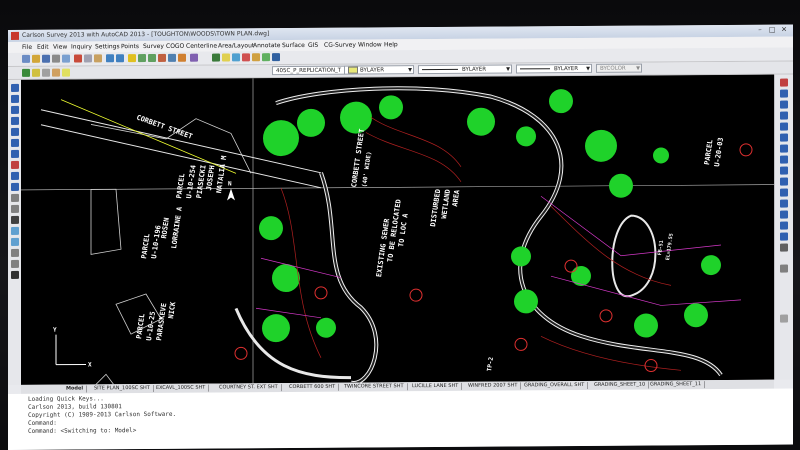 The width and height of the screenshot is (800, 450). What do you see at coordinates (276, 57) in the screenshot?
I see `match-layer-icon` at bounding box center [276, 57].